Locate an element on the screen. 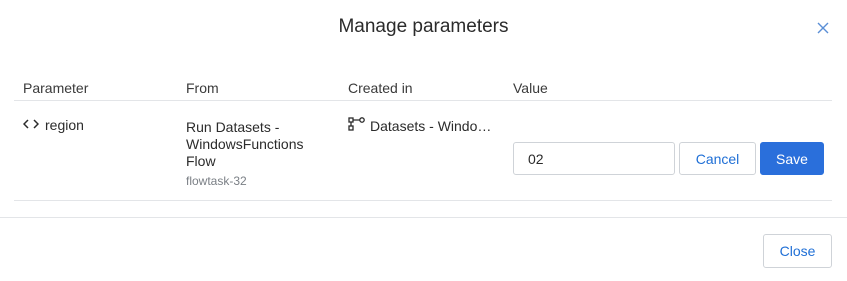  close-button: Close is located at coordinates (797, 251).